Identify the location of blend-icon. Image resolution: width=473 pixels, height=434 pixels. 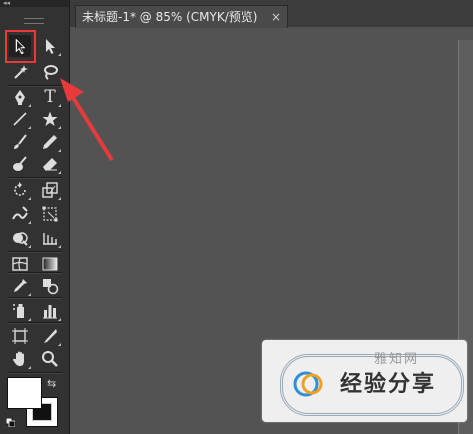
(51, 287).